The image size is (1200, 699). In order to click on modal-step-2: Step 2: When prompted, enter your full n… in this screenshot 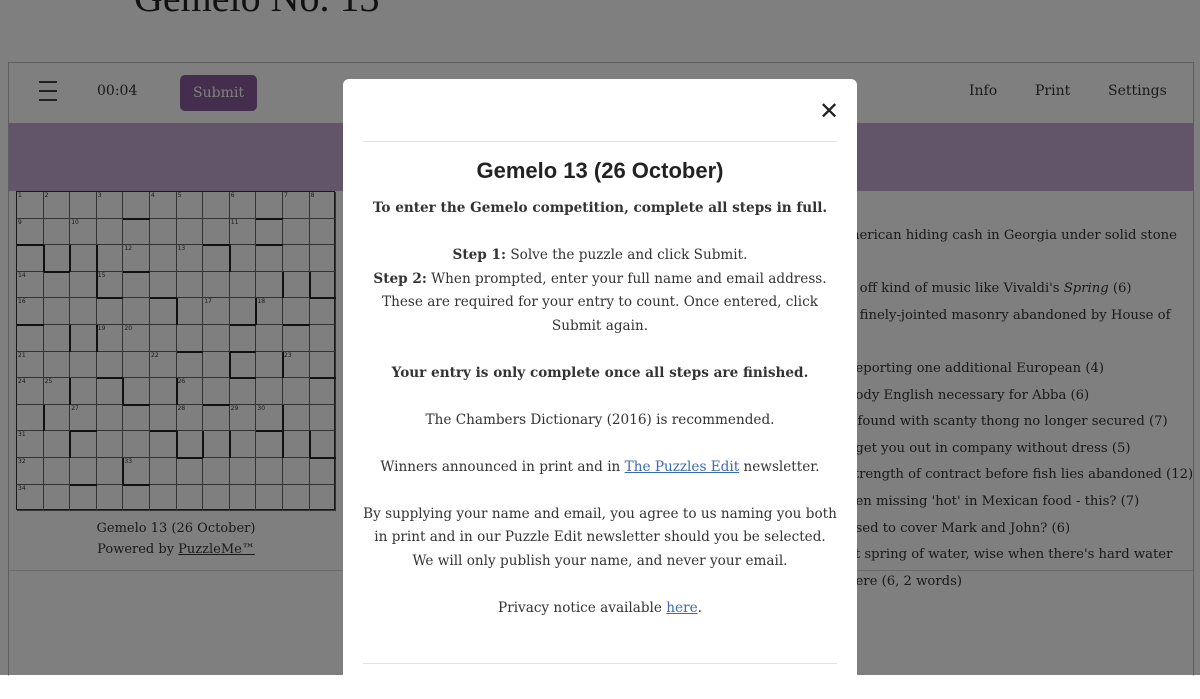, I will do `click(600, 303)`.